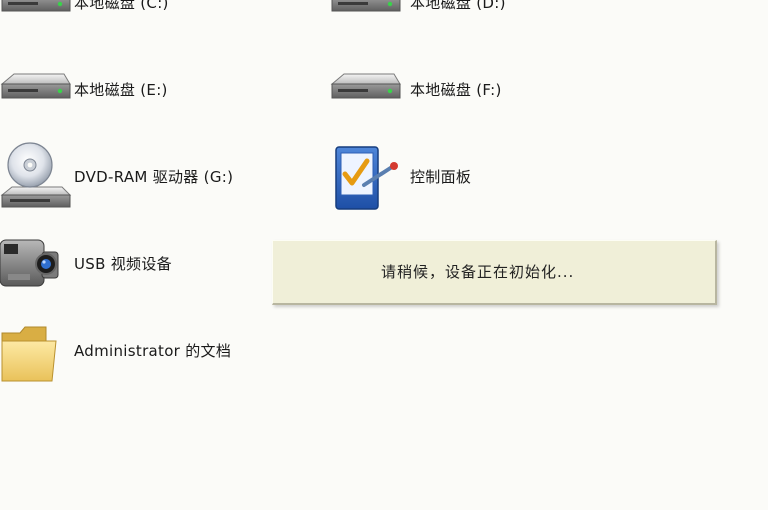  What do you see at coordinates (480, 19) in the screenshot?
I see `drive-item-d: 本地磁盘 (D:)` at bounding box center [480, 19].